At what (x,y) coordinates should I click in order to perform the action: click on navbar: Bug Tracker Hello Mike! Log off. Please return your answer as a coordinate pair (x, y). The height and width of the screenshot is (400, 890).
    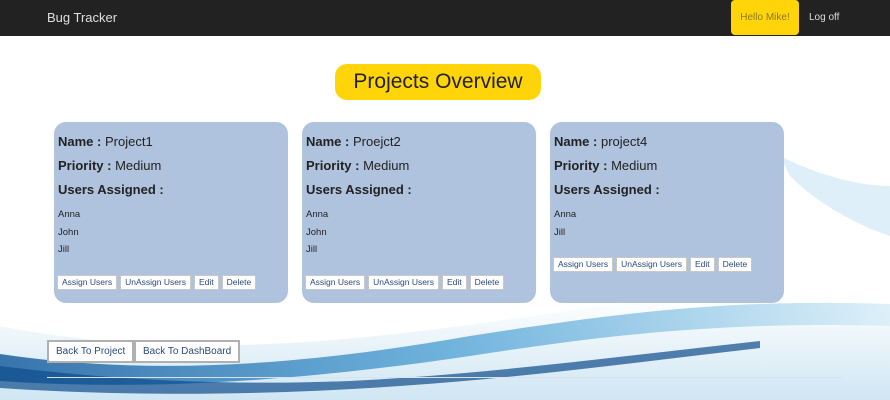
    Looking at the image, I should click on (445, 18).